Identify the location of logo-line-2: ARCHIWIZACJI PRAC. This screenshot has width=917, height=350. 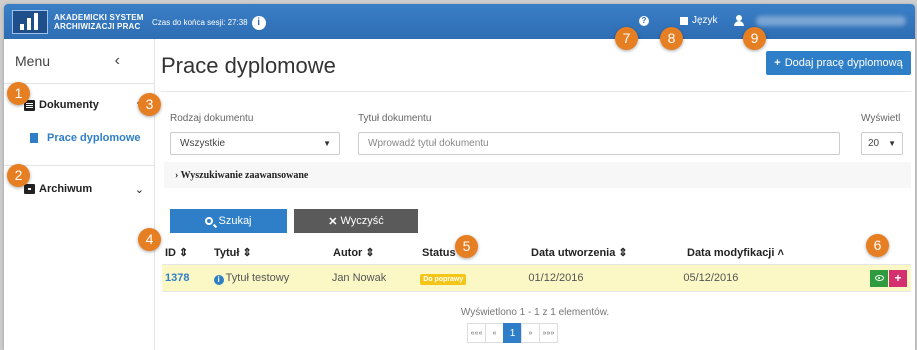
(97, 26).